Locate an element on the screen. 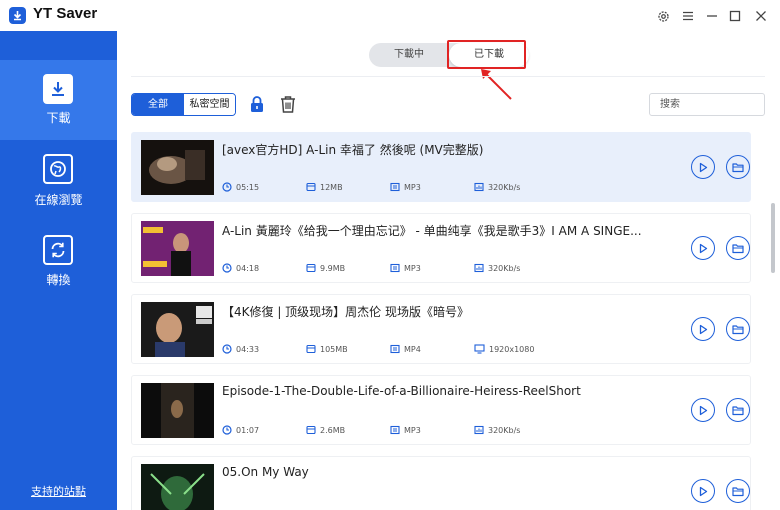 The width and height of the screenshot is (780, 510). app-title: YT Saver is located at coordinates (65, 13).